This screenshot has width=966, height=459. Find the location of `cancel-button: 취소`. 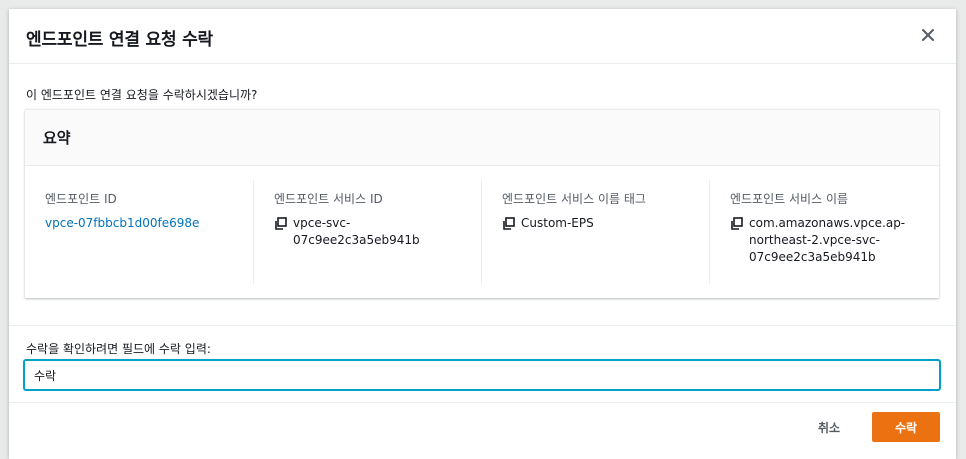

cancel-button: 취소 is located at coordinates (829, 427).